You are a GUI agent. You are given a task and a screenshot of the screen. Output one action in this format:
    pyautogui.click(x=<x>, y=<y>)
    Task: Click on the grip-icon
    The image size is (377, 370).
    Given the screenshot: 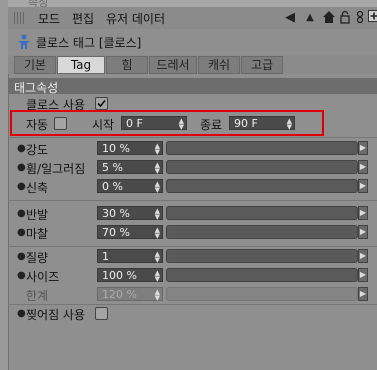 What is the action you would take?
    pyautogui.click(x=20, y=18)
    